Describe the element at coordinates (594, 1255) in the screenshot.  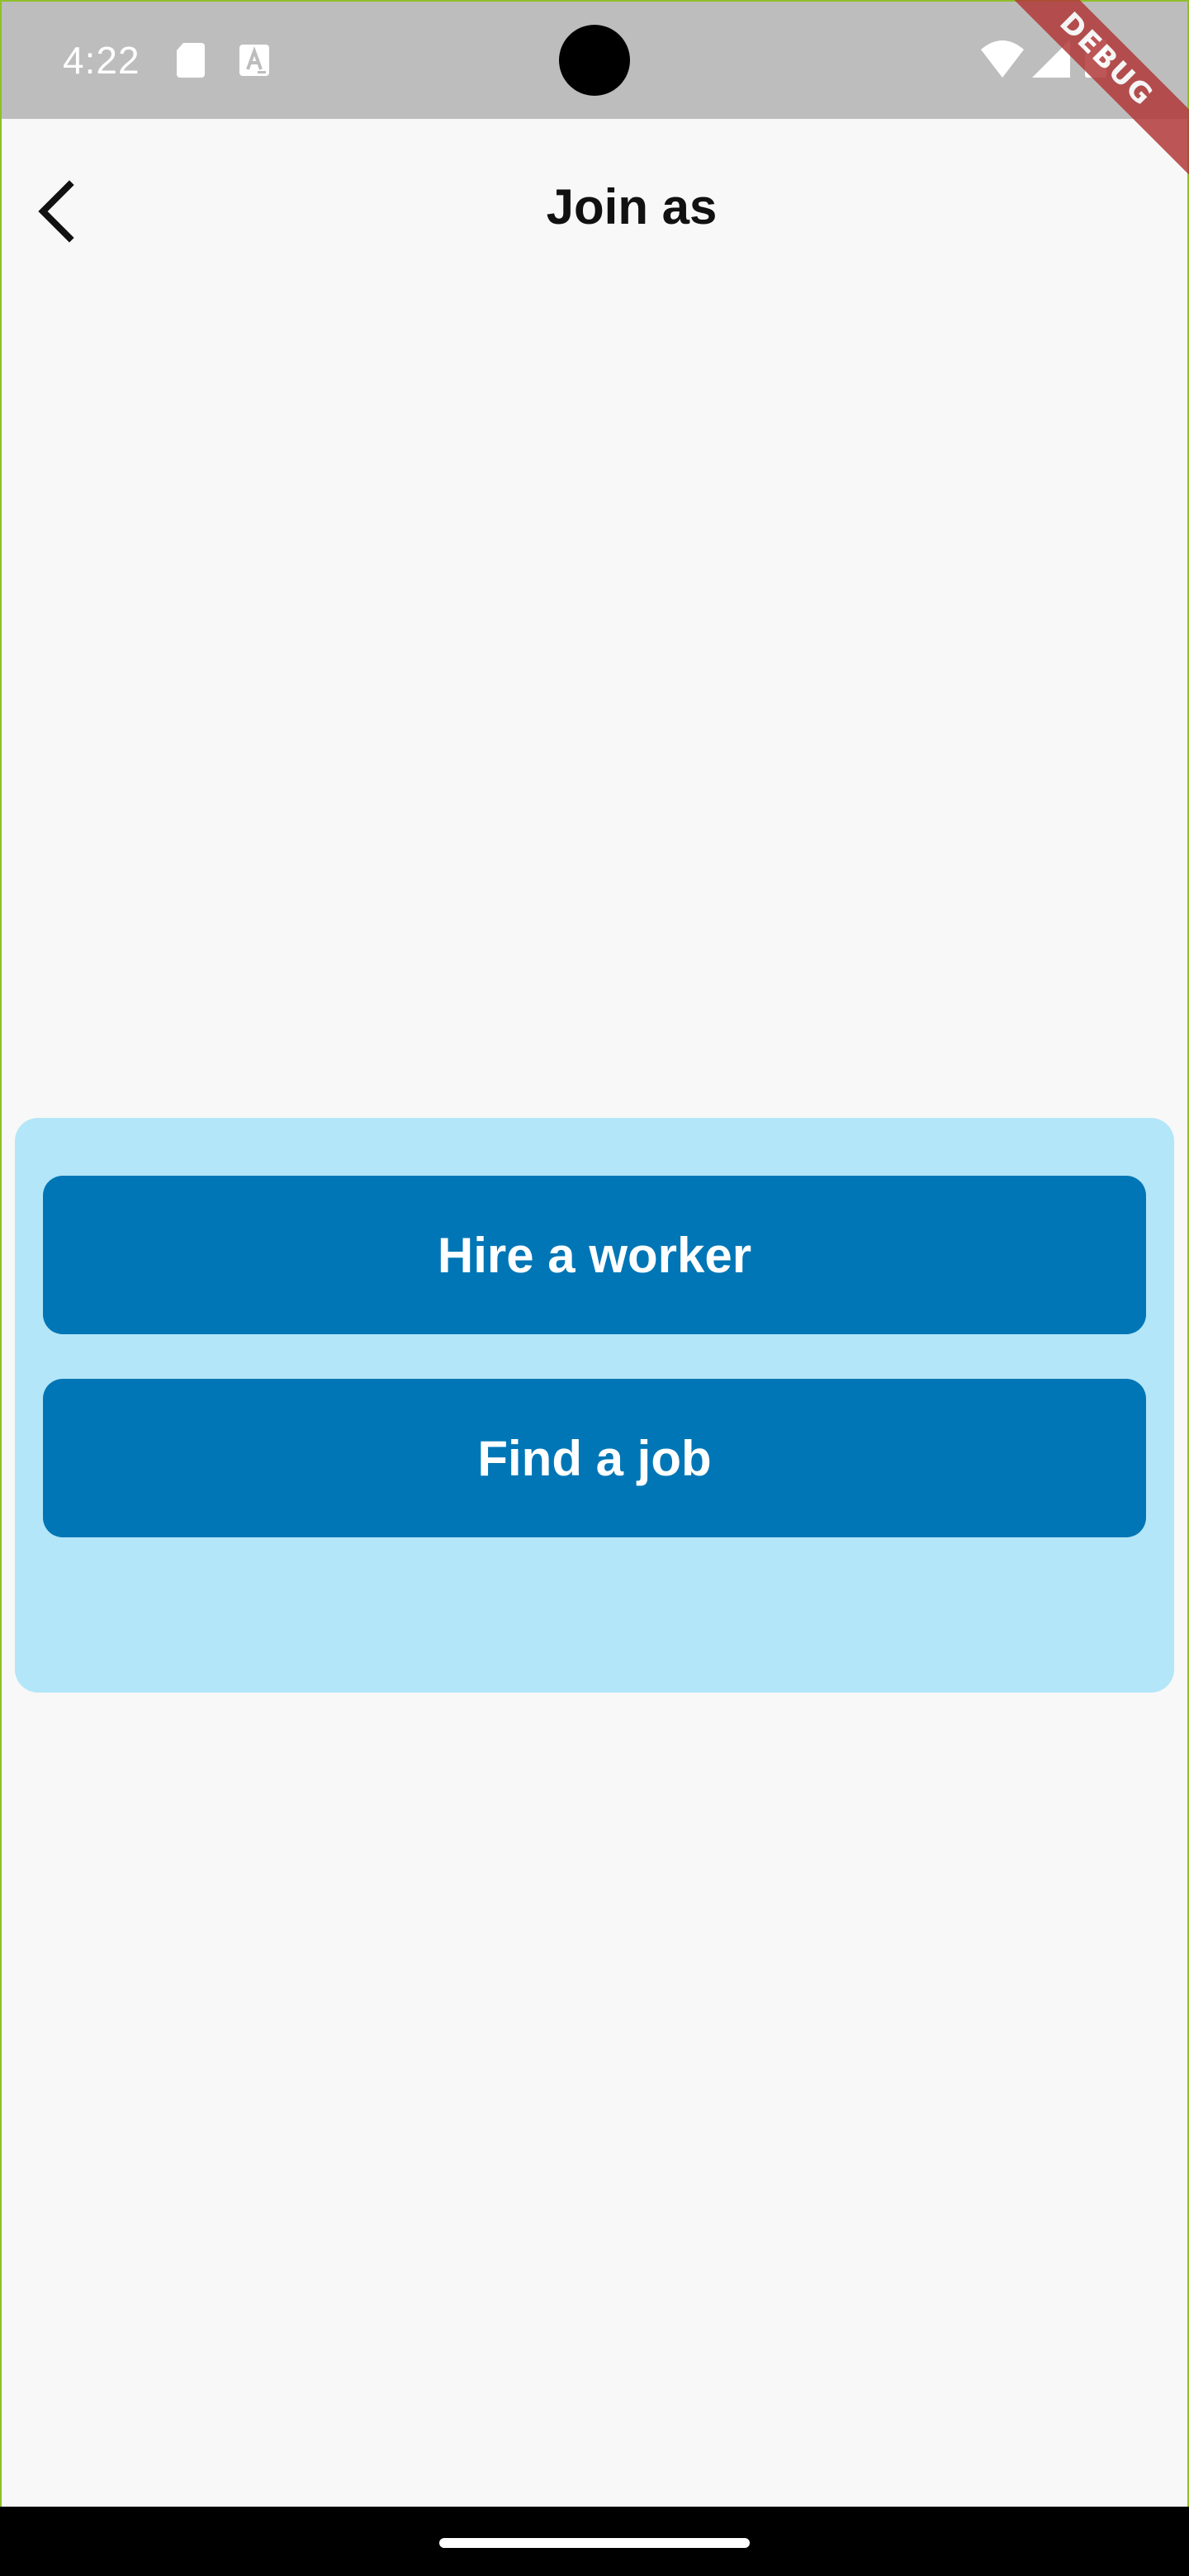
I see `hire-worker-button: Hire a worker` at that location.